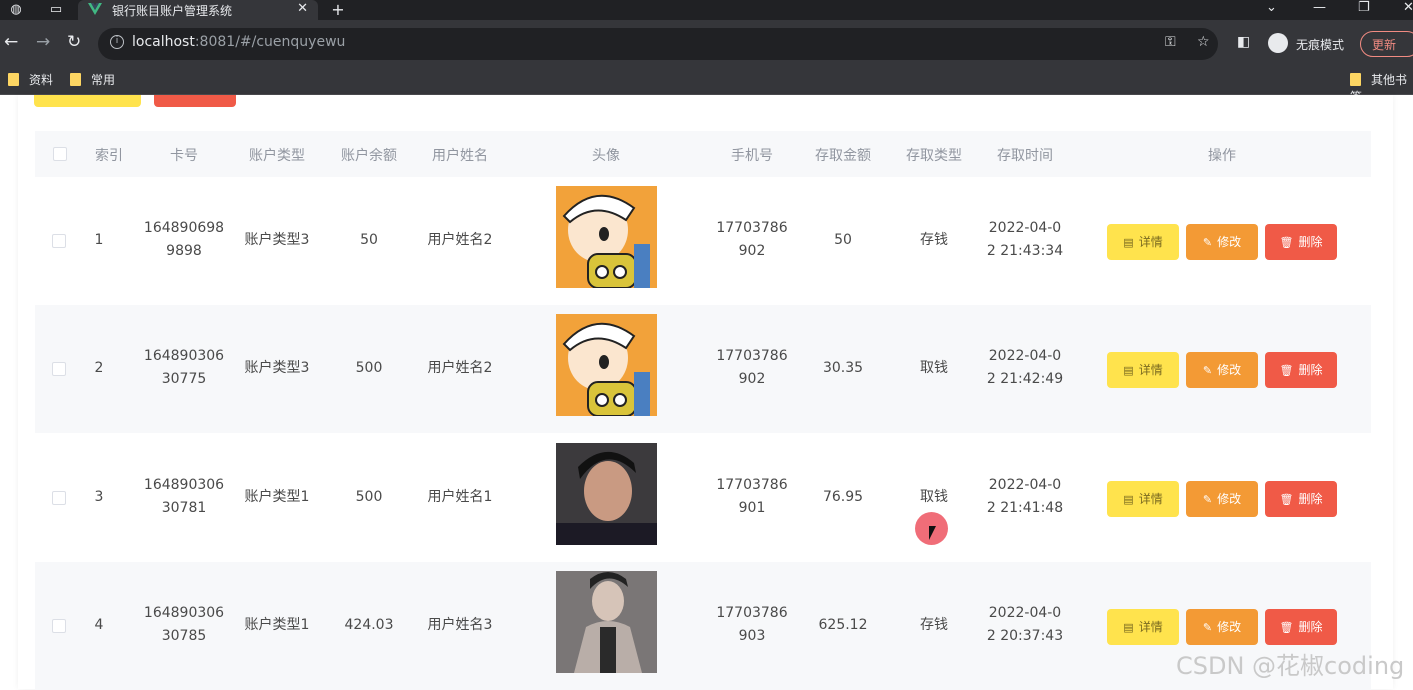 The height and width of the screenshot is (690, 1413). I want to click on update-button: 更新, so click(1386, 44).